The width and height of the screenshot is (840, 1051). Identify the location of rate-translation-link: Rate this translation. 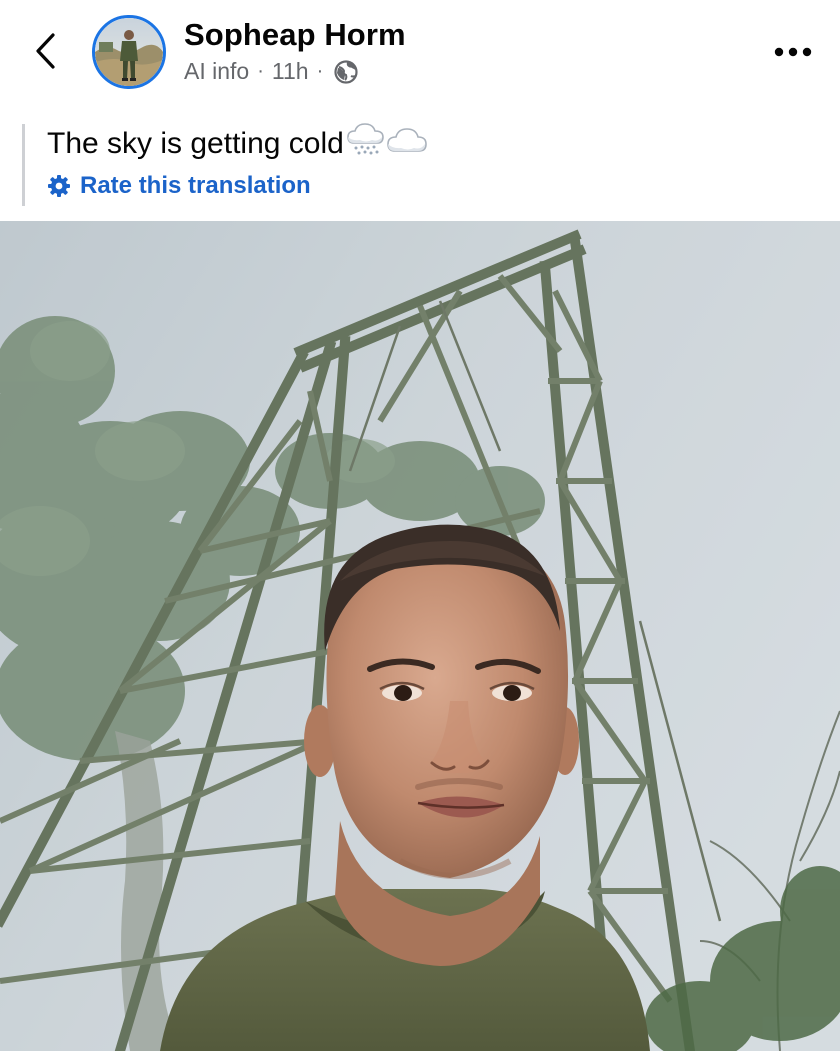
(429, 186).